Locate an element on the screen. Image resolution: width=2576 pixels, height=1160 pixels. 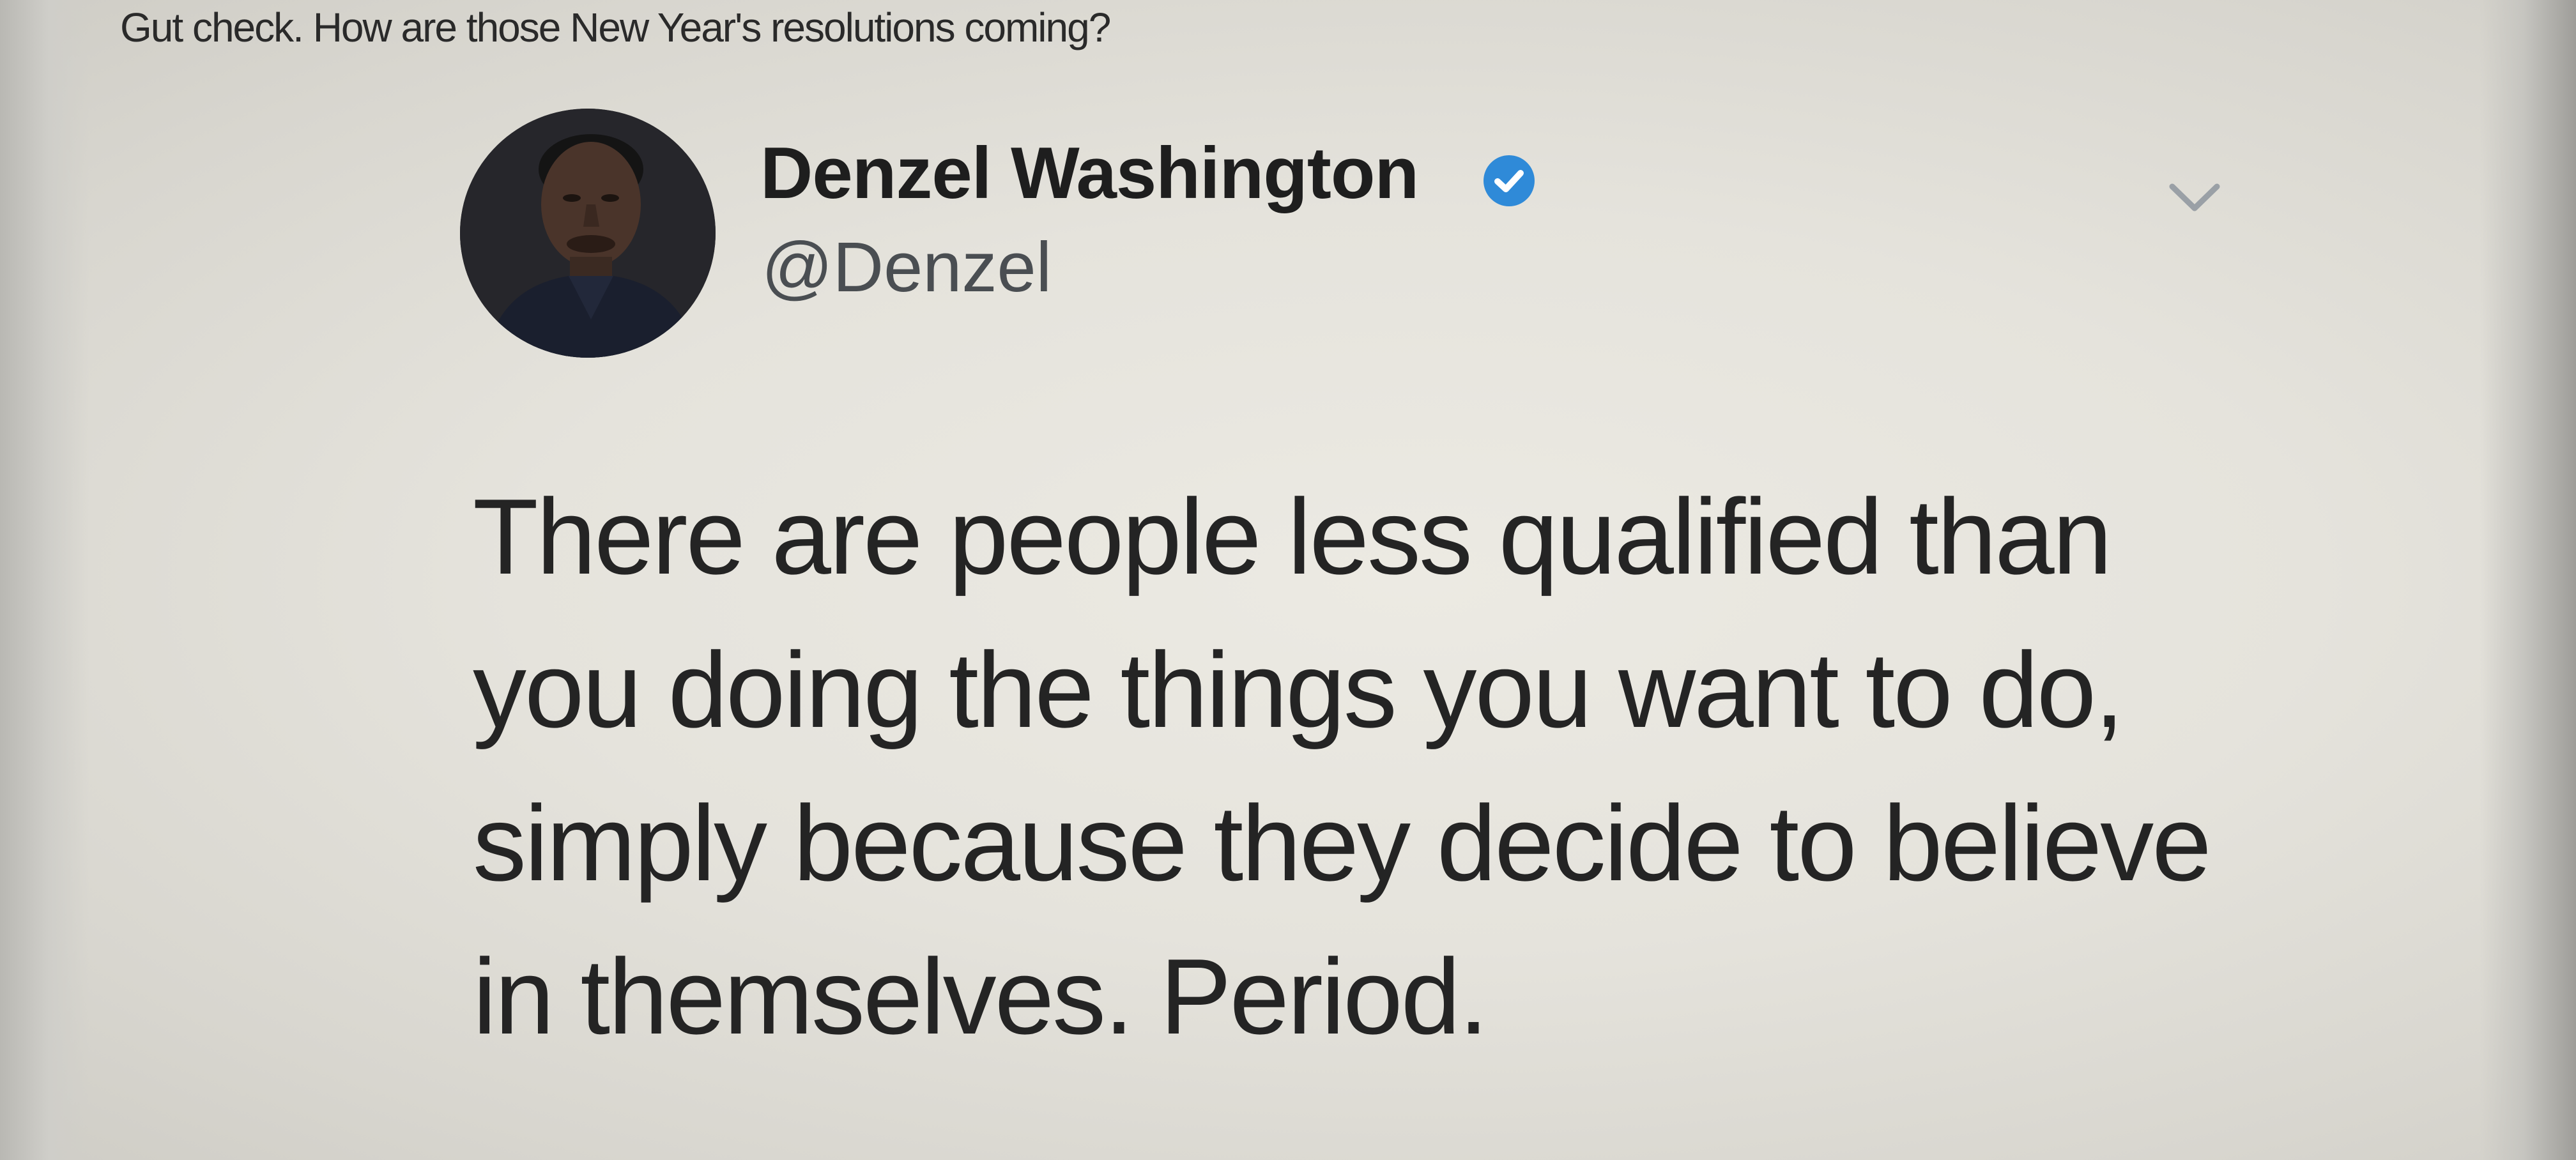
author-handle: @Denzel is located at coordinates (907, 267).